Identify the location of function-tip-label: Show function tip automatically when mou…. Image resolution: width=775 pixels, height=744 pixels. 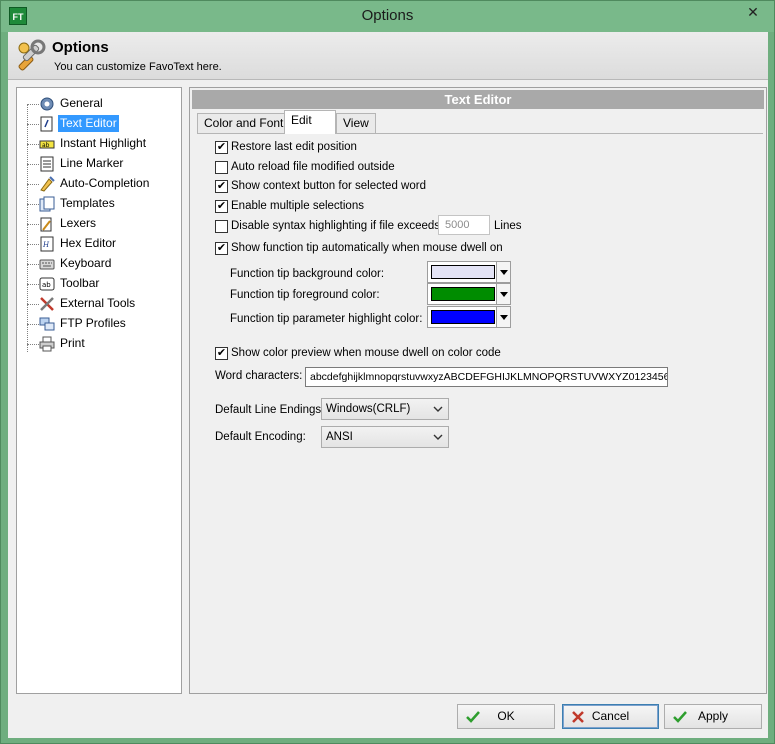
(367, 248).